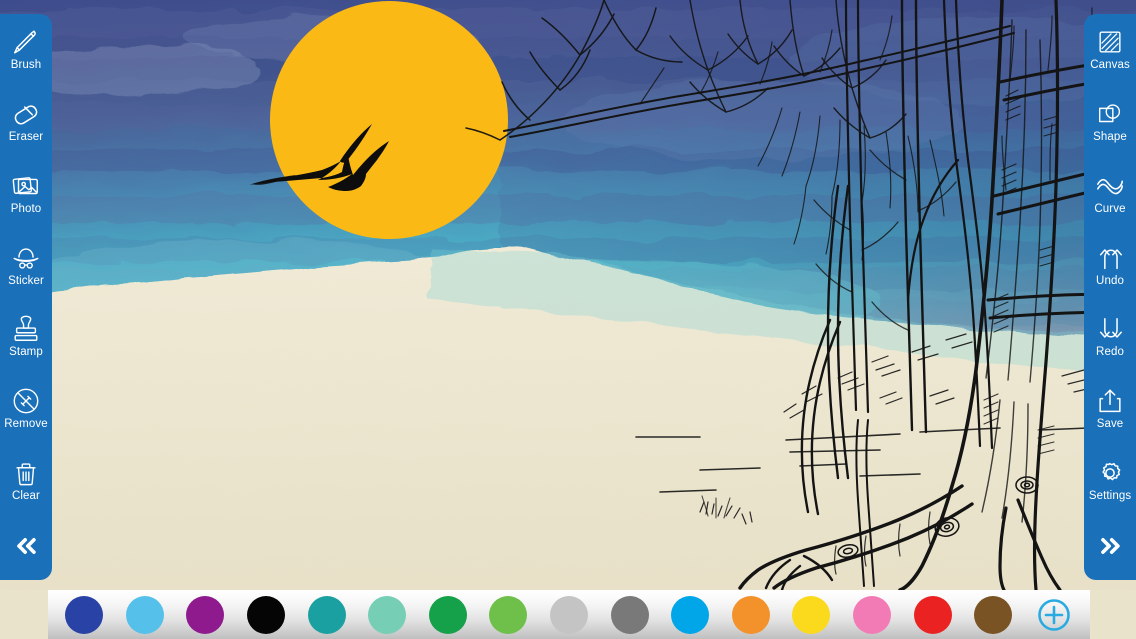 This screenshot has height=639, width=1136. I want to click on sticker-icon, so click(26, 258).